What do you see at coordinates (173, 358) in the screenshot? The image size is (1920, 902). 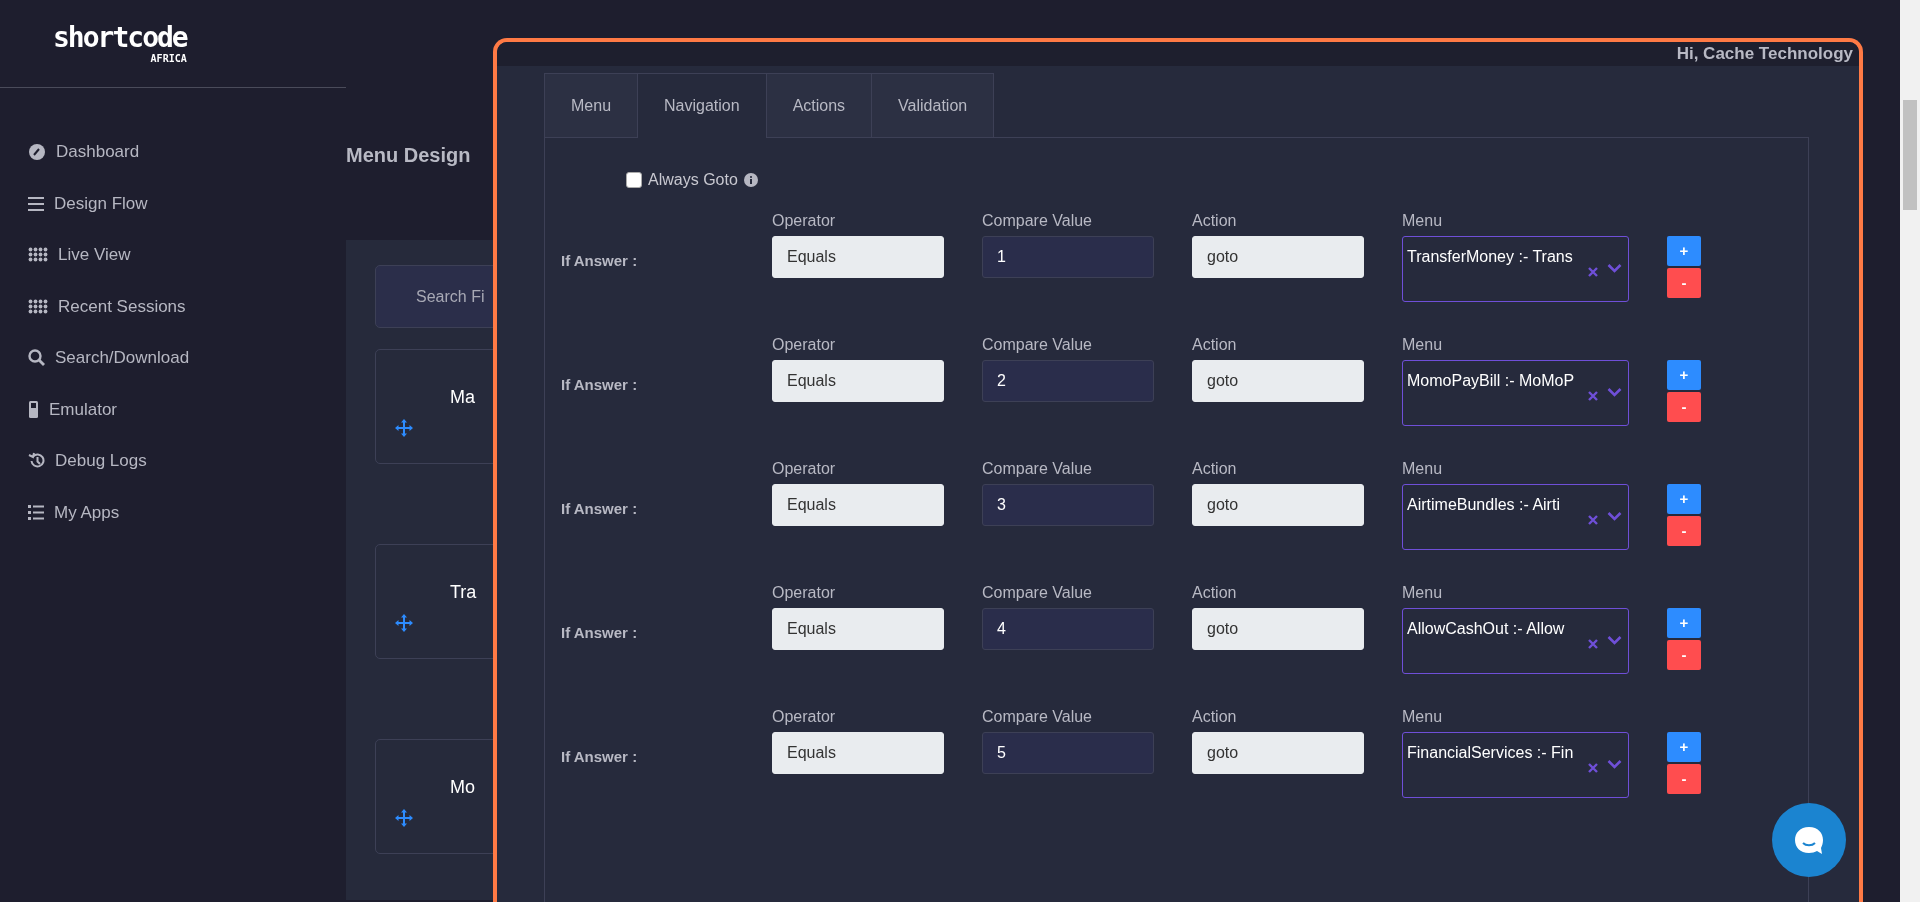 I see `sidebar-item: Search/Download` at bounding box center [173, 358].